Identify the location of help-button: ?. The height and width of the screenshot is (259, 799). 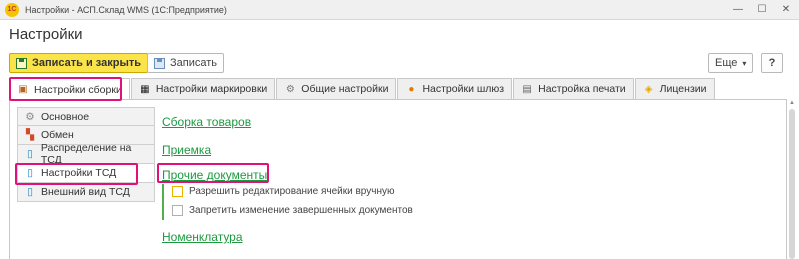
(772, 63).